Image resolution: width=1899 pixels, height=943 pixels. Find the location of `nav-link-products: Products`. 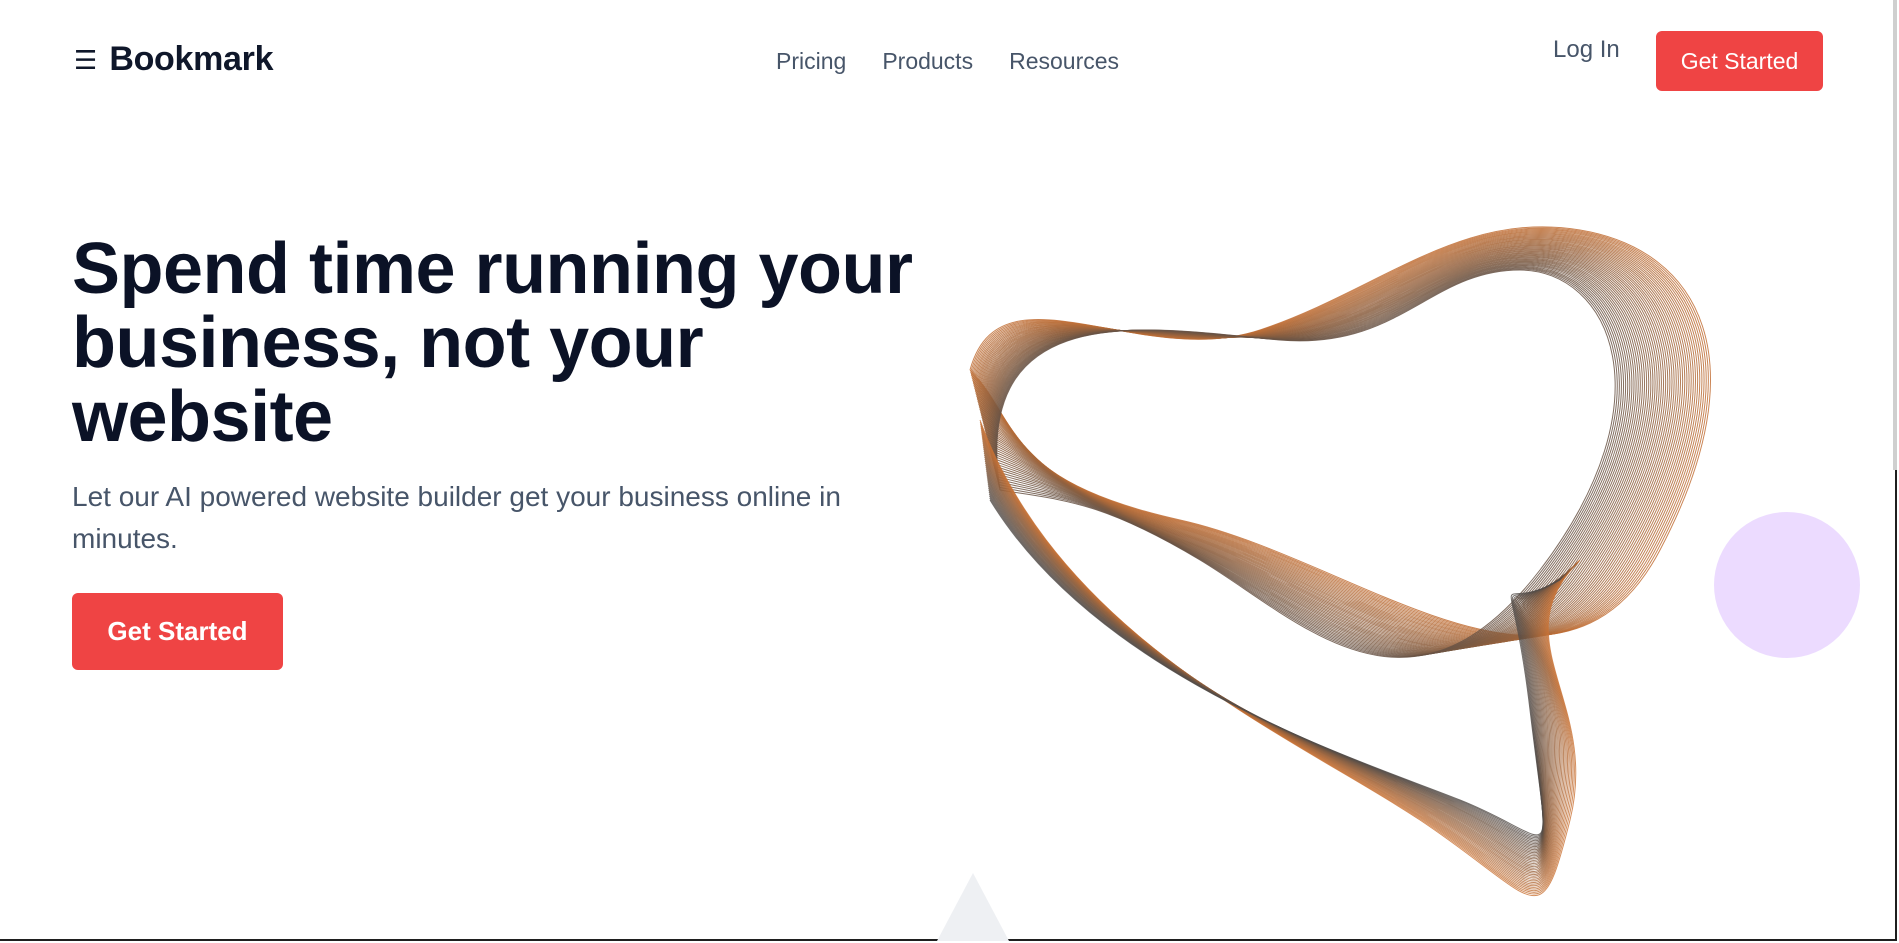

nav-link-products: Products is located at coordinates (927, 61).